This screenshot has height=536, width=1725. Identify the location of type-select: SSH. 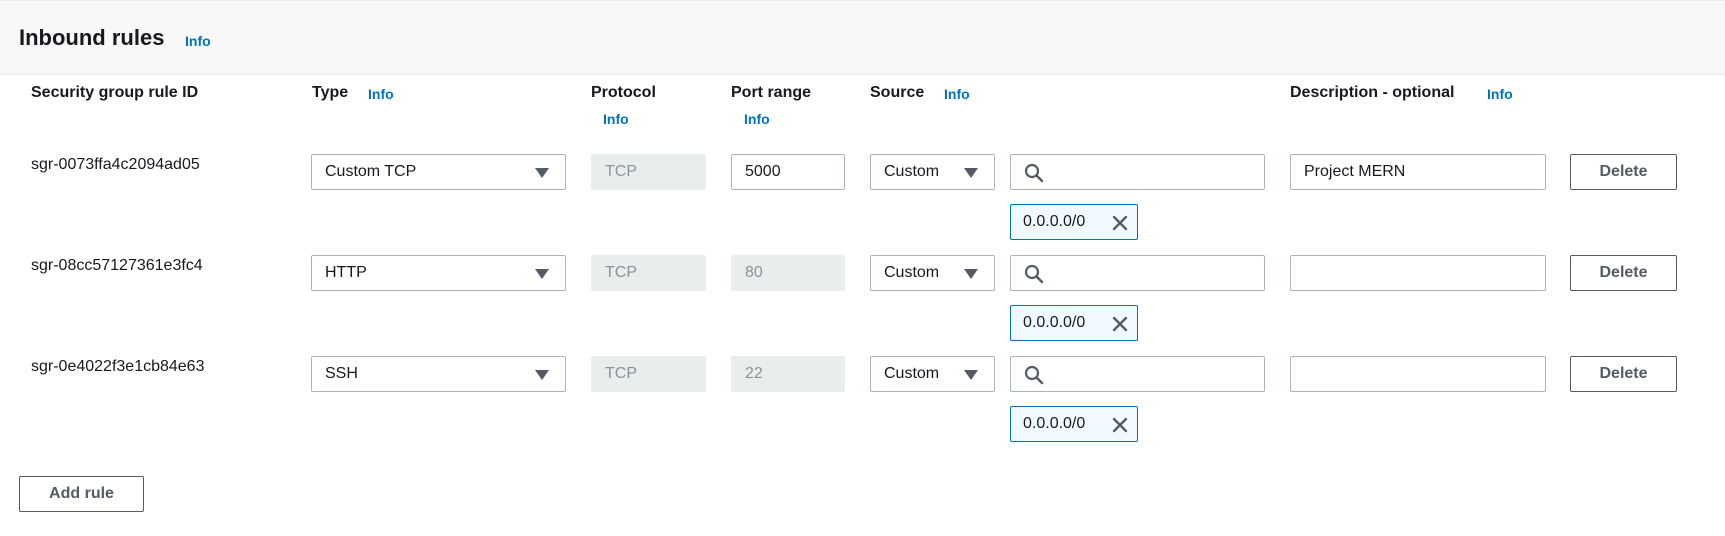
(438, 374).